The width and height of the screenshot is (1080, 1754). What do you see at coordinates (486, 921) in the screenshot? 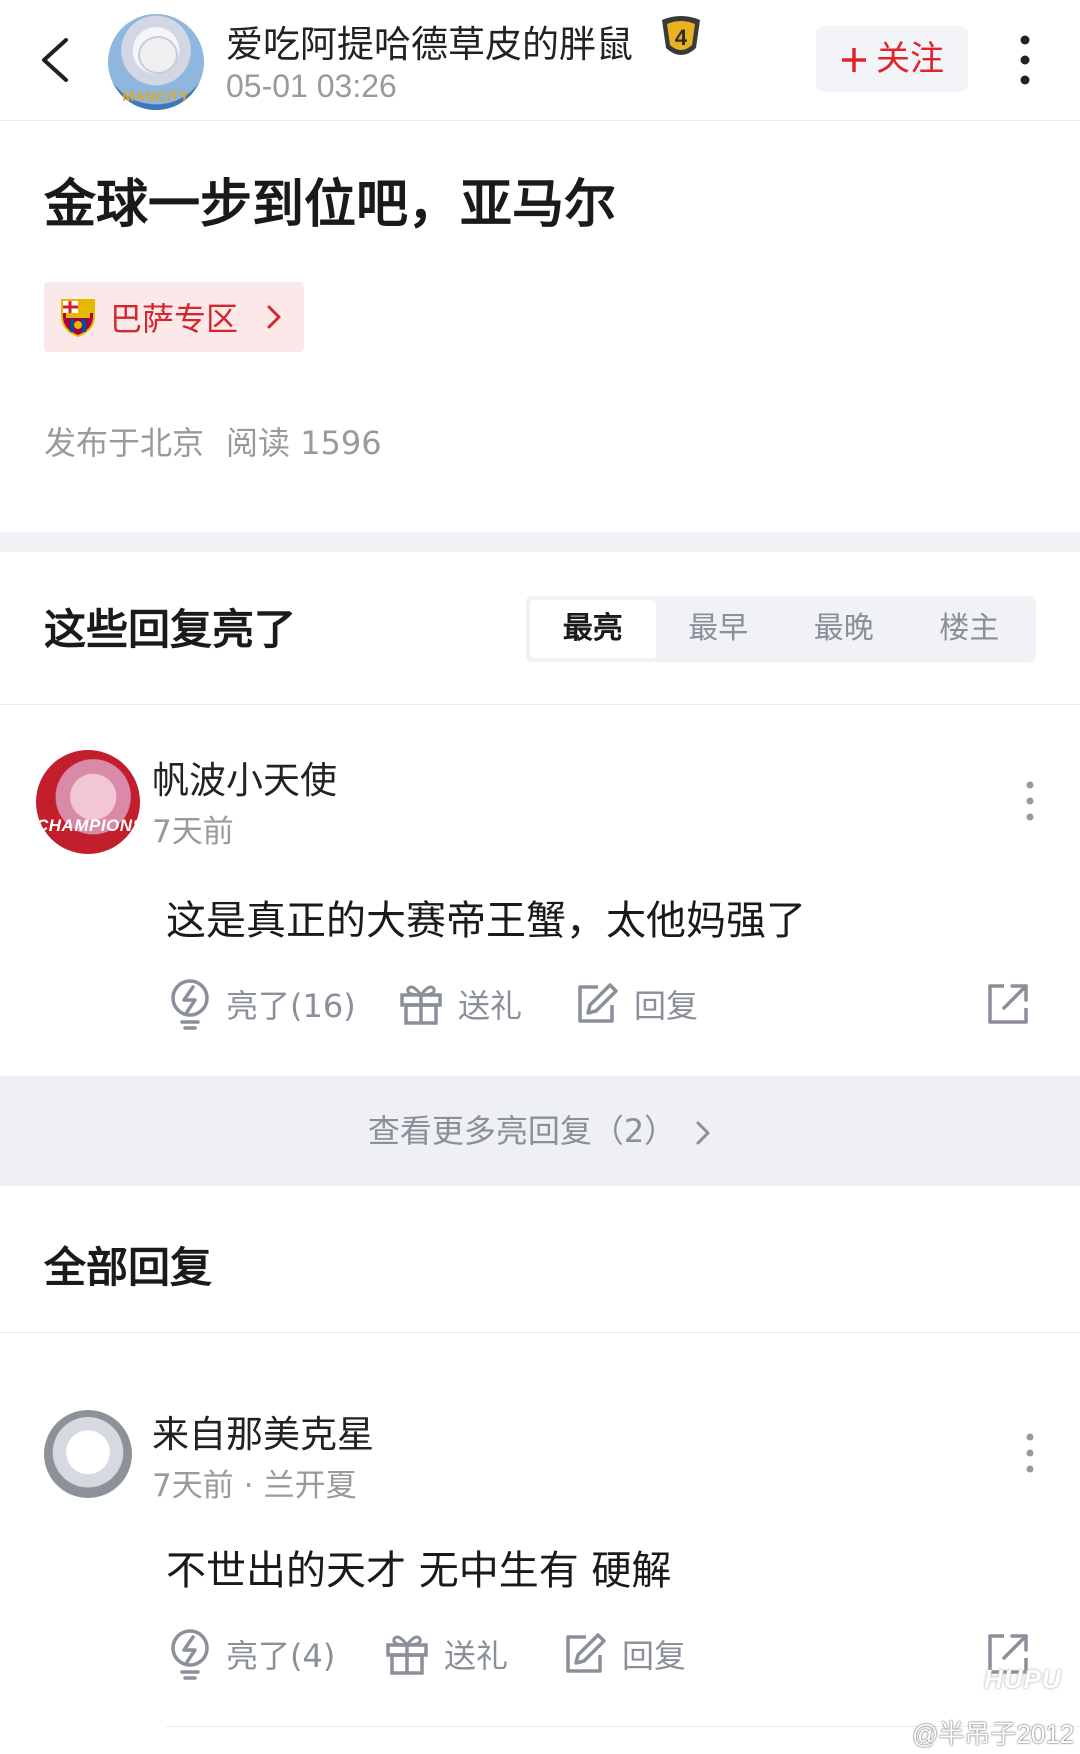
I see `comment-text: 这是真正的大赛帝王蟹，太他妈强了` at bounding box center [486, 921].